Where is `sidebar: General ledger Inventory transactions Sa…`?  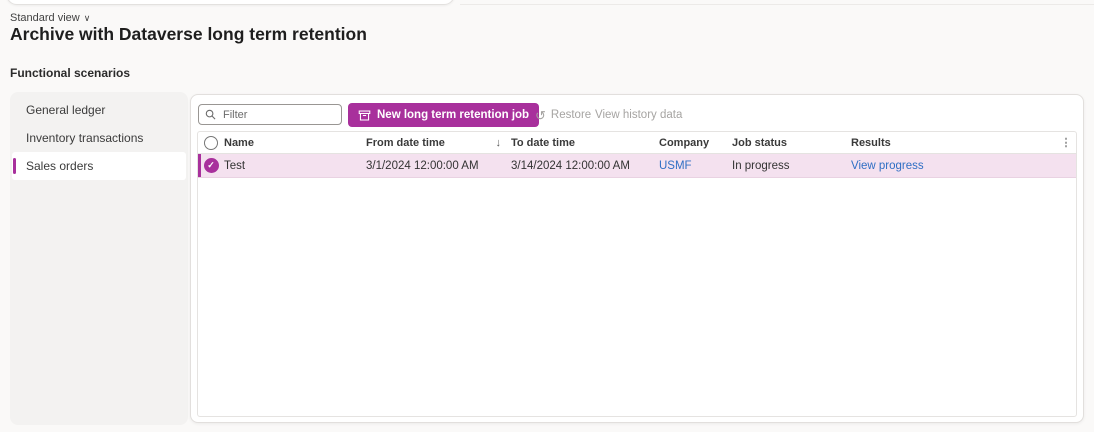 sidebar: General ledger Inventory transactions Sa… is located at coordinates (99, 258).